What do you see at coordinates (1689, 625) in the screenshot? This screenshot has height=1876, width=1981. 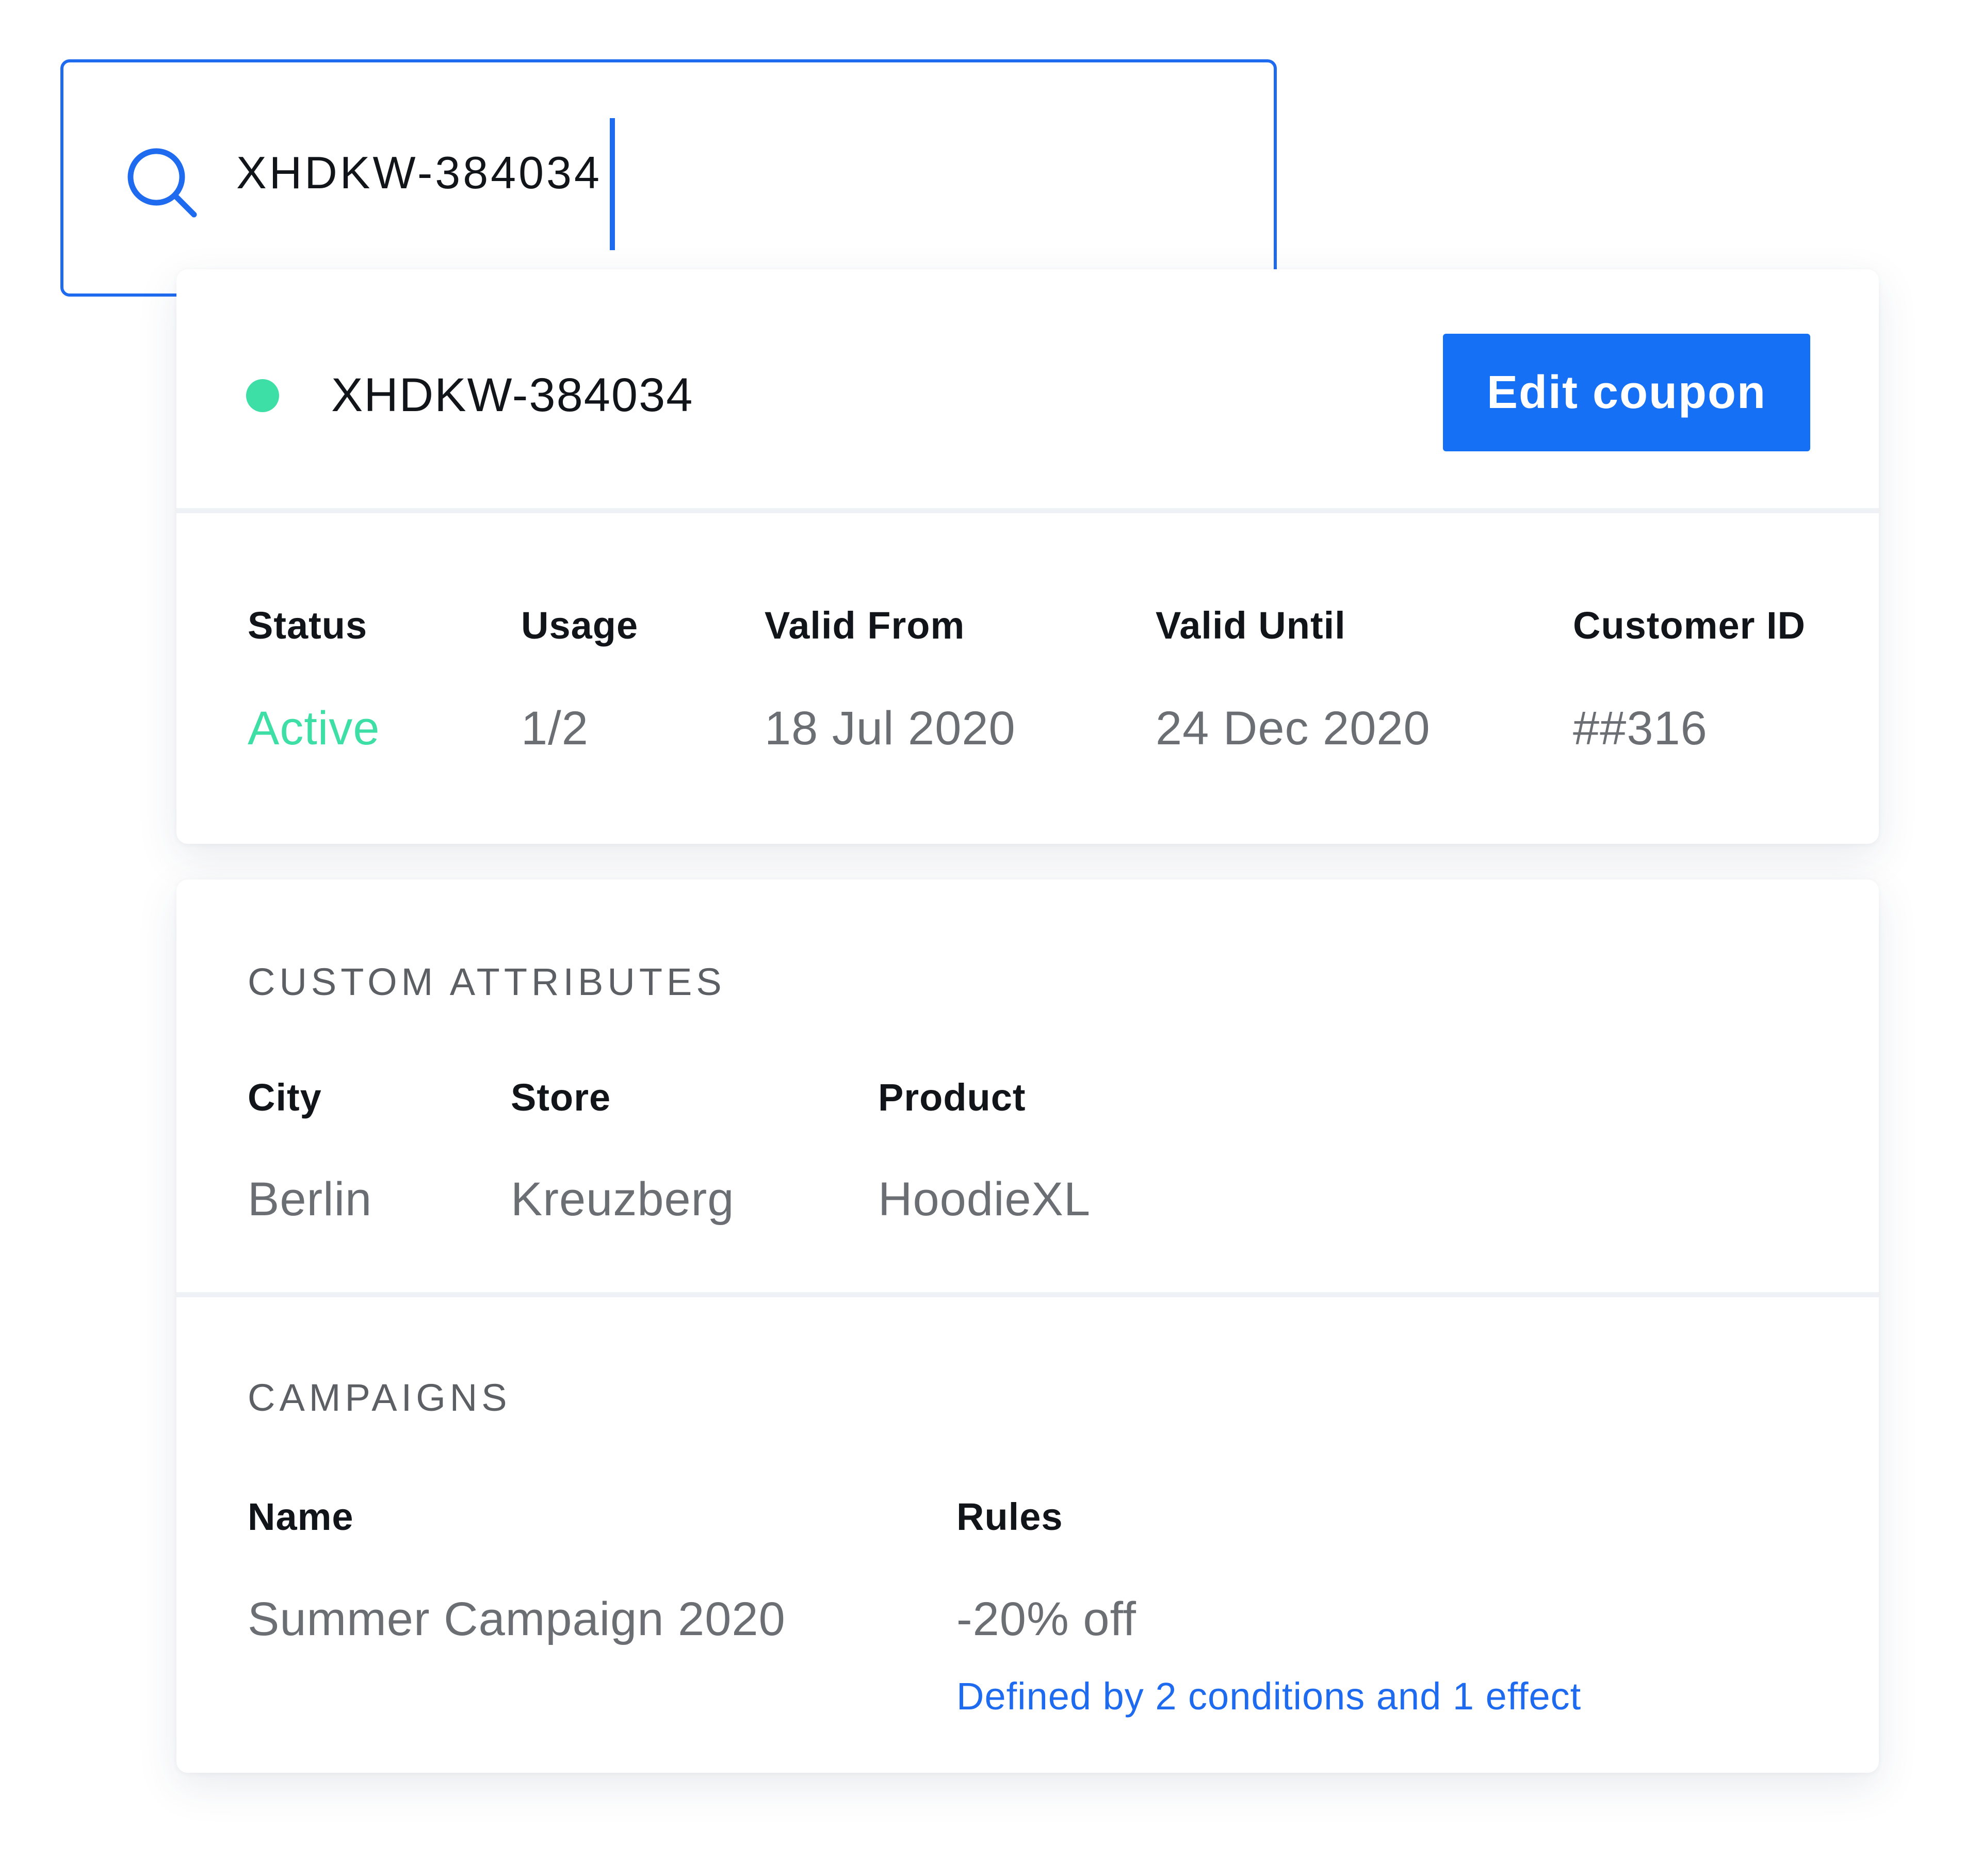 I see `customer-id-label: Customer ID` at bounding box center [1689, 625].